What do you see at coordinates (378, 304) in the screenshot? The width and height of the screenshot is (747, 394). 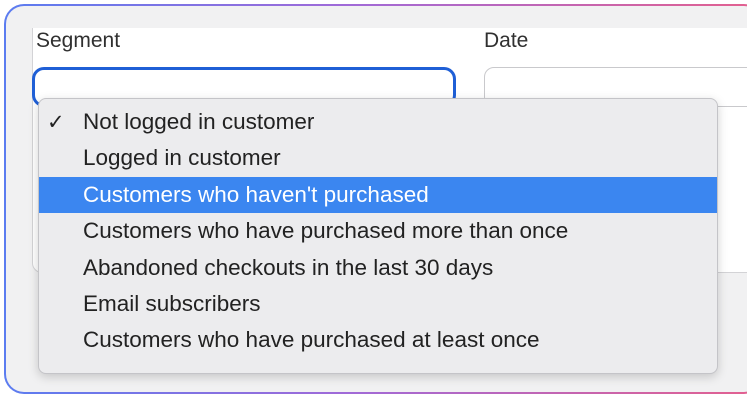 I see `option-email-subscribers: Email subscribers` at bounding box center [378, 304].